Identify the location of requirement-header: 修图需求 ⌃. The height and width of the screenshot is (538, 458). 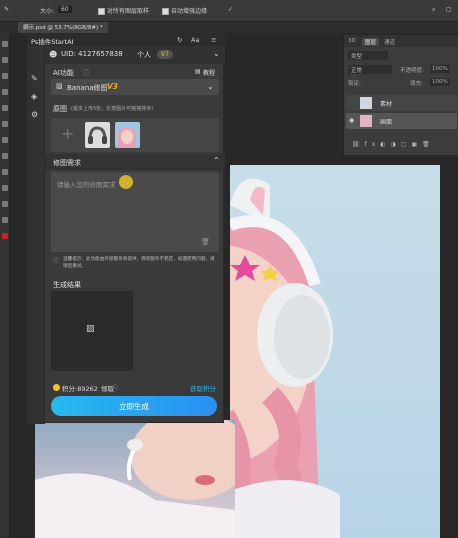
(135, 162).